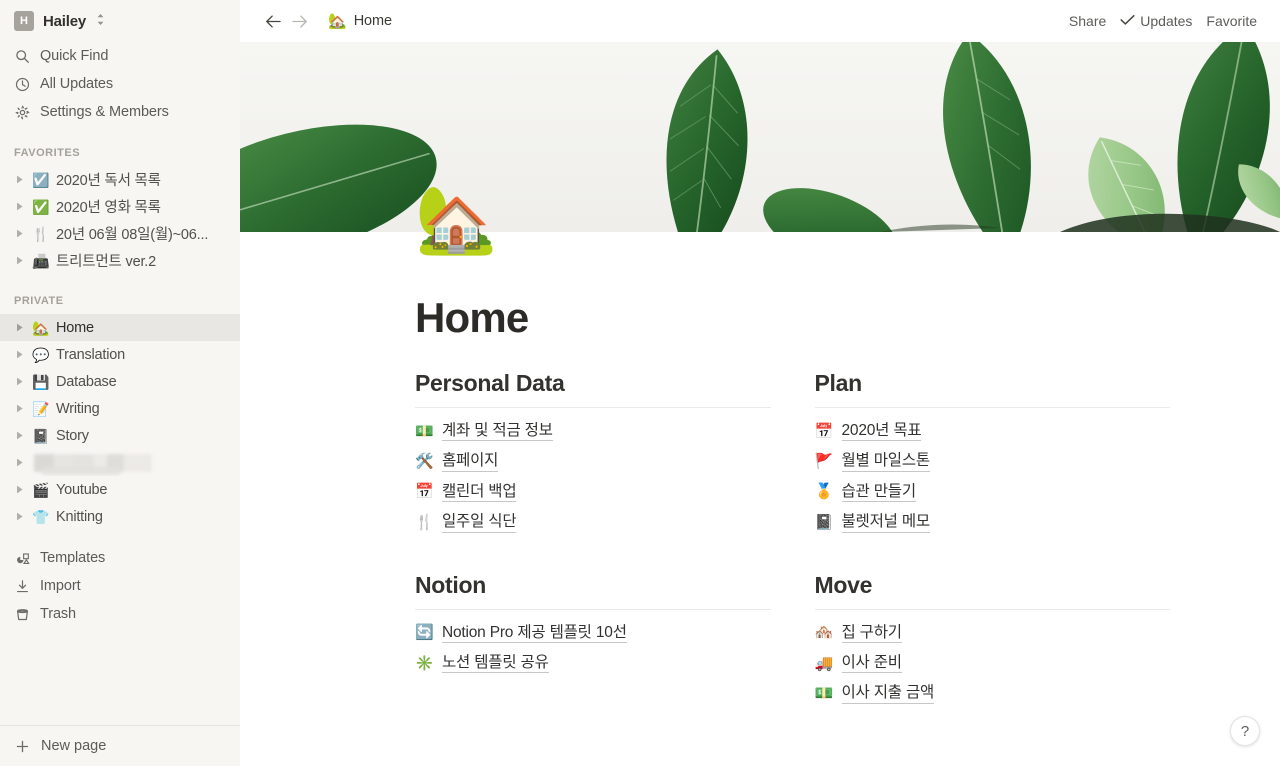 The width and height of the screenshot is (1280, 766). What do you see at coordinates (593, 663) in the screenshot?
I see `page-link: ✳️ 노션 템플릿 공유` at bounding box center [593, 663].